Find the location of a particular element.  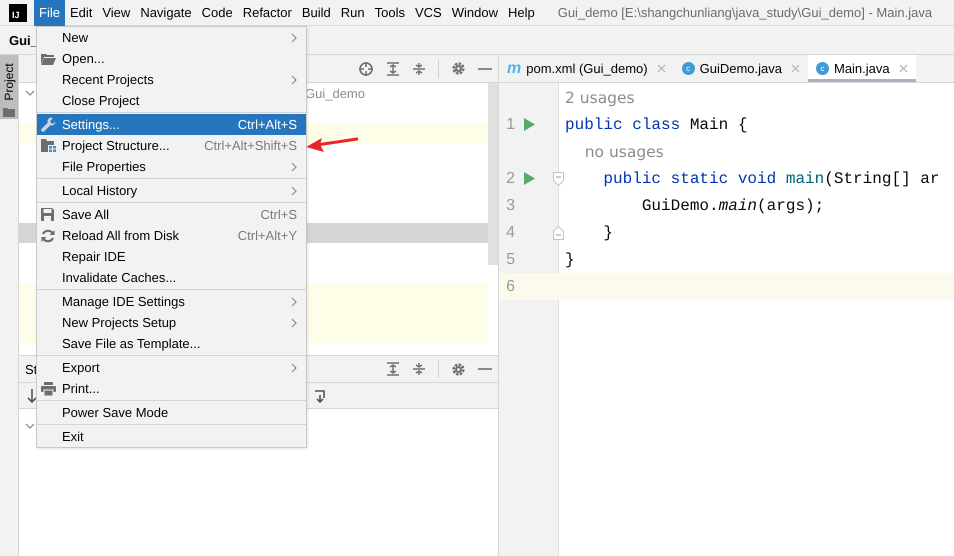

code-line: public static void main(String[] ar is located at coordinates (771, 179).